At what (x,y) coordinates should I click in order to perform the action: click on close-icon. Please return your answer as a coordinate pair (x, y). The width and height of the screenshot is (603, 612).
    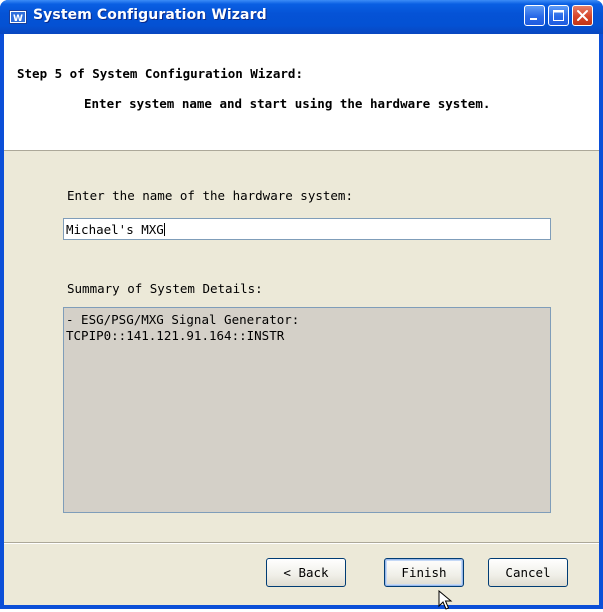
    Looking at the image, I should click on (582, 15).